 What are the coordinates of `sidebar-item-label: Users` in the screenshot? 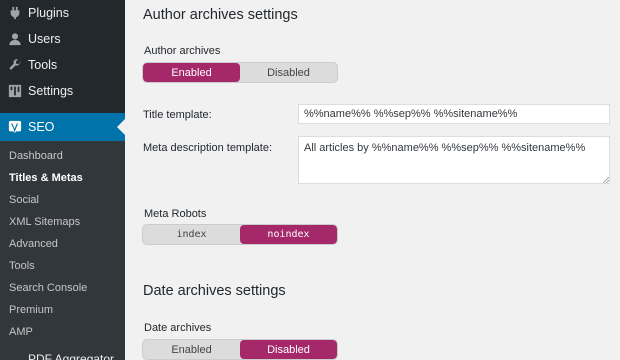 It's located at (44, 39).